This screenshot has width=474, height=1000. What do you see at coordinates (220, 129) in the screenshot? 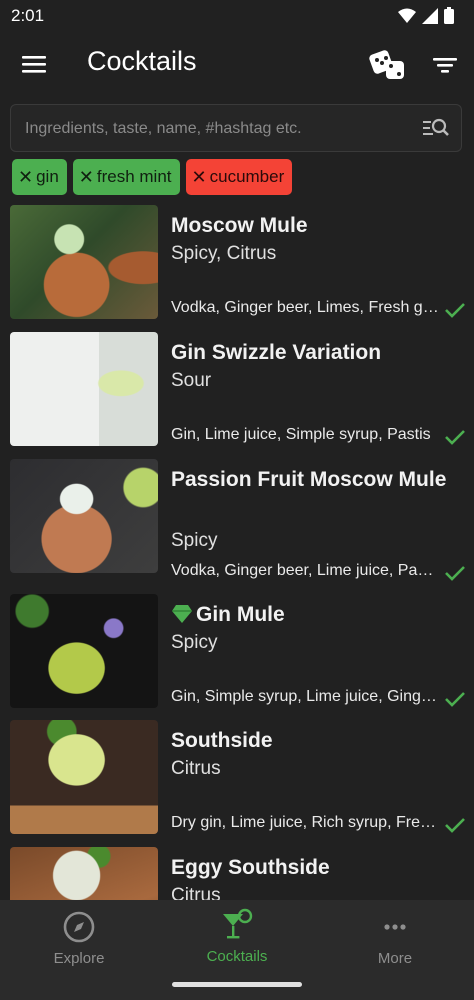
I see `search-input` at bounding box center [220, 129].